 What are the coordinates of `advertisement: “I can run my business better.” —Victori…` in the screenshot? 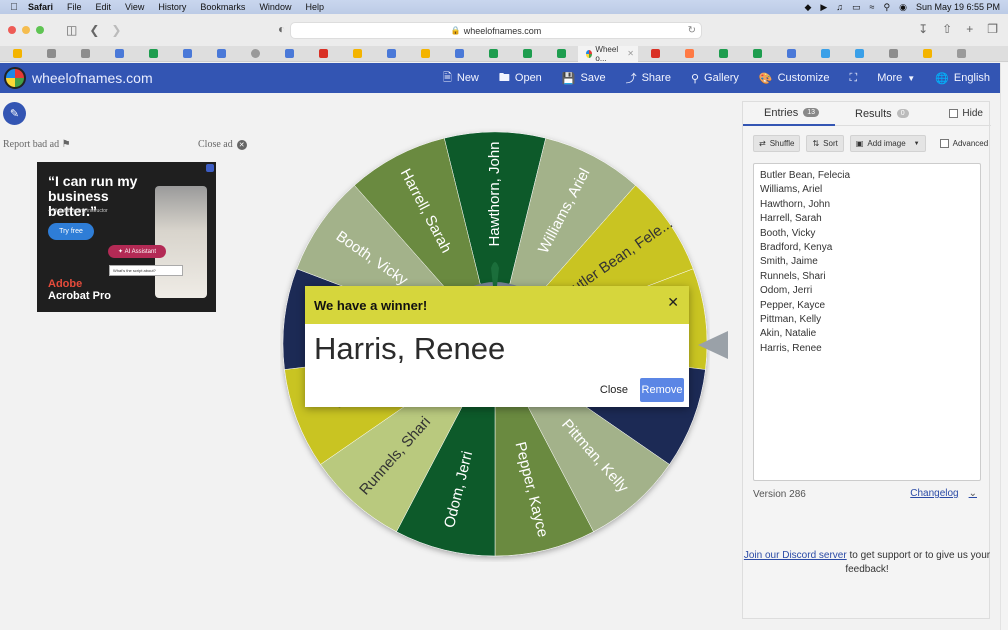 It's located at (126, 237).